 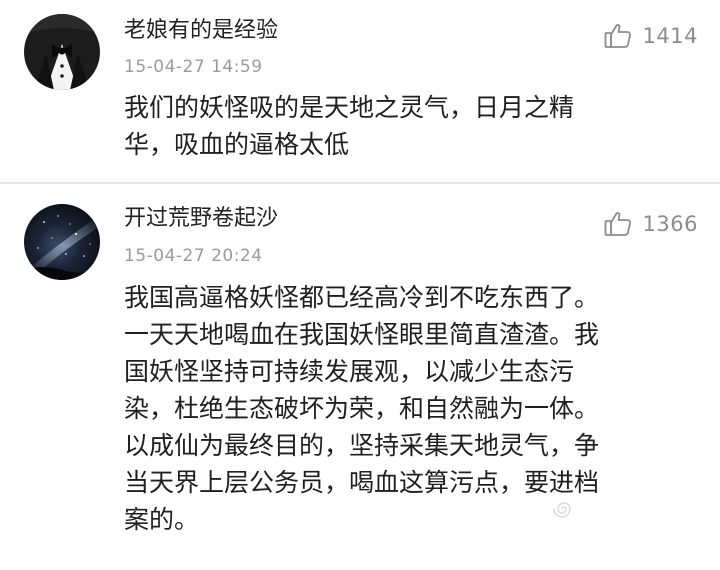 What do you see at coordinates (362, 445) in the screenshot?
I see `comment-text-line: 以成仙为最终目的，坚持采集天地灵气，争` at bounding box center [362, 445].